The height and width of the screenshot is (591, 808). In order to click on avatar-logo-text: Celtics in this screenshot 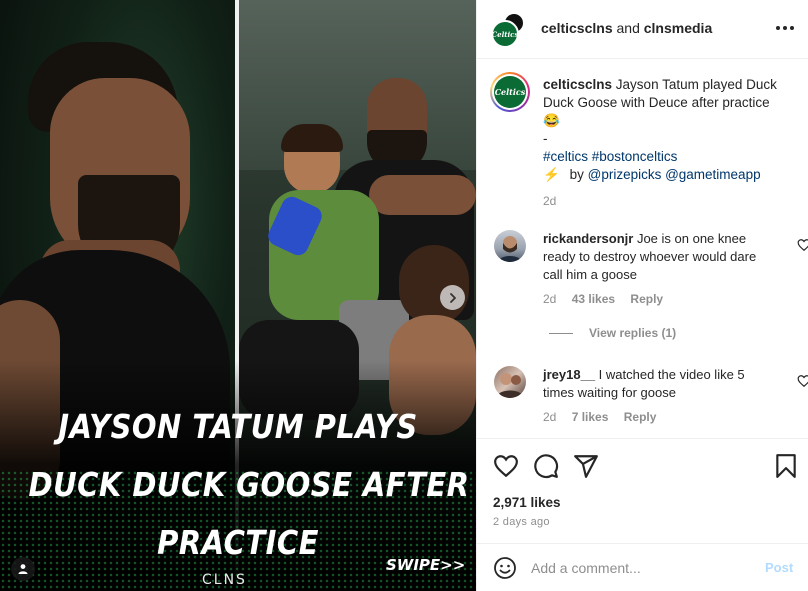, I will do `click(505, 34)`.